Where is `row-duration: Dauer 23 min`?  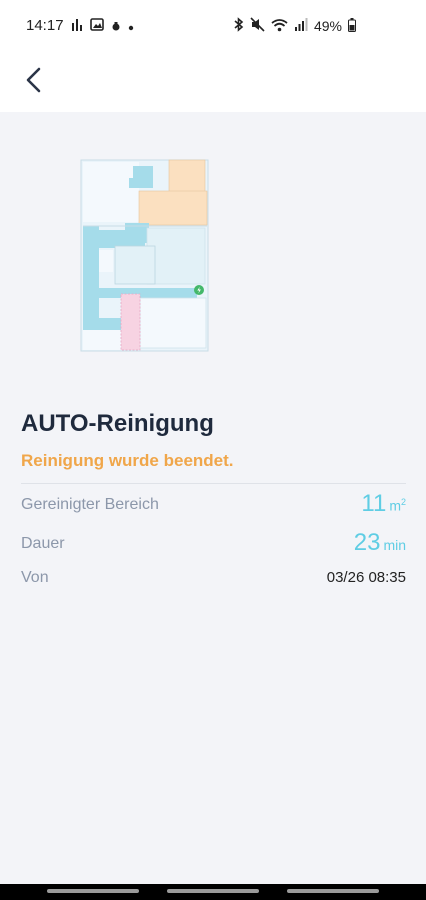
row-duration: Dauer 23 min is located at coordinates (213, 545).